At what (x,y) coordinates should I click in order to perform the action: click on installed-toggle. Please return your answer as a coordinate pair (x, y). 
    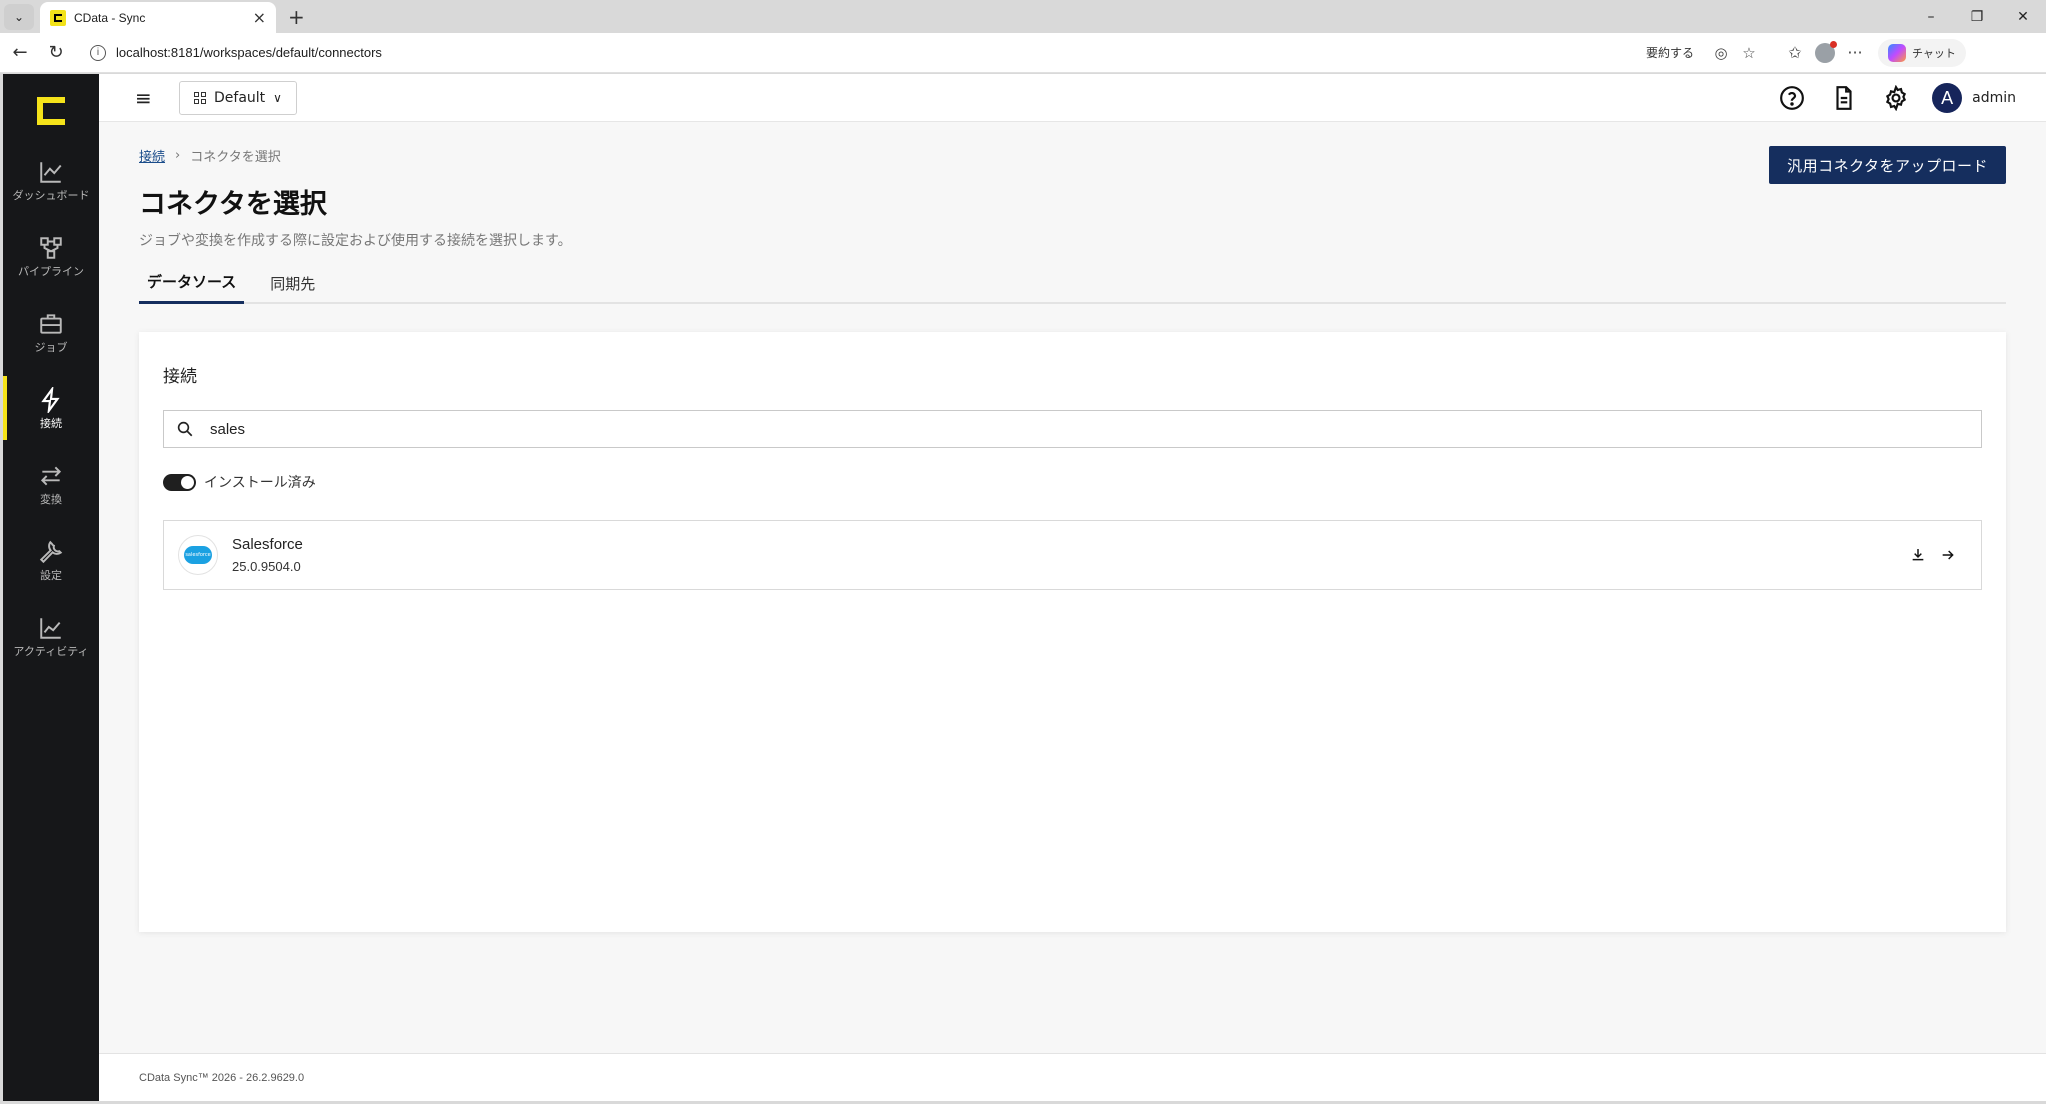
    Looking at the image, I should click on (179, 482).